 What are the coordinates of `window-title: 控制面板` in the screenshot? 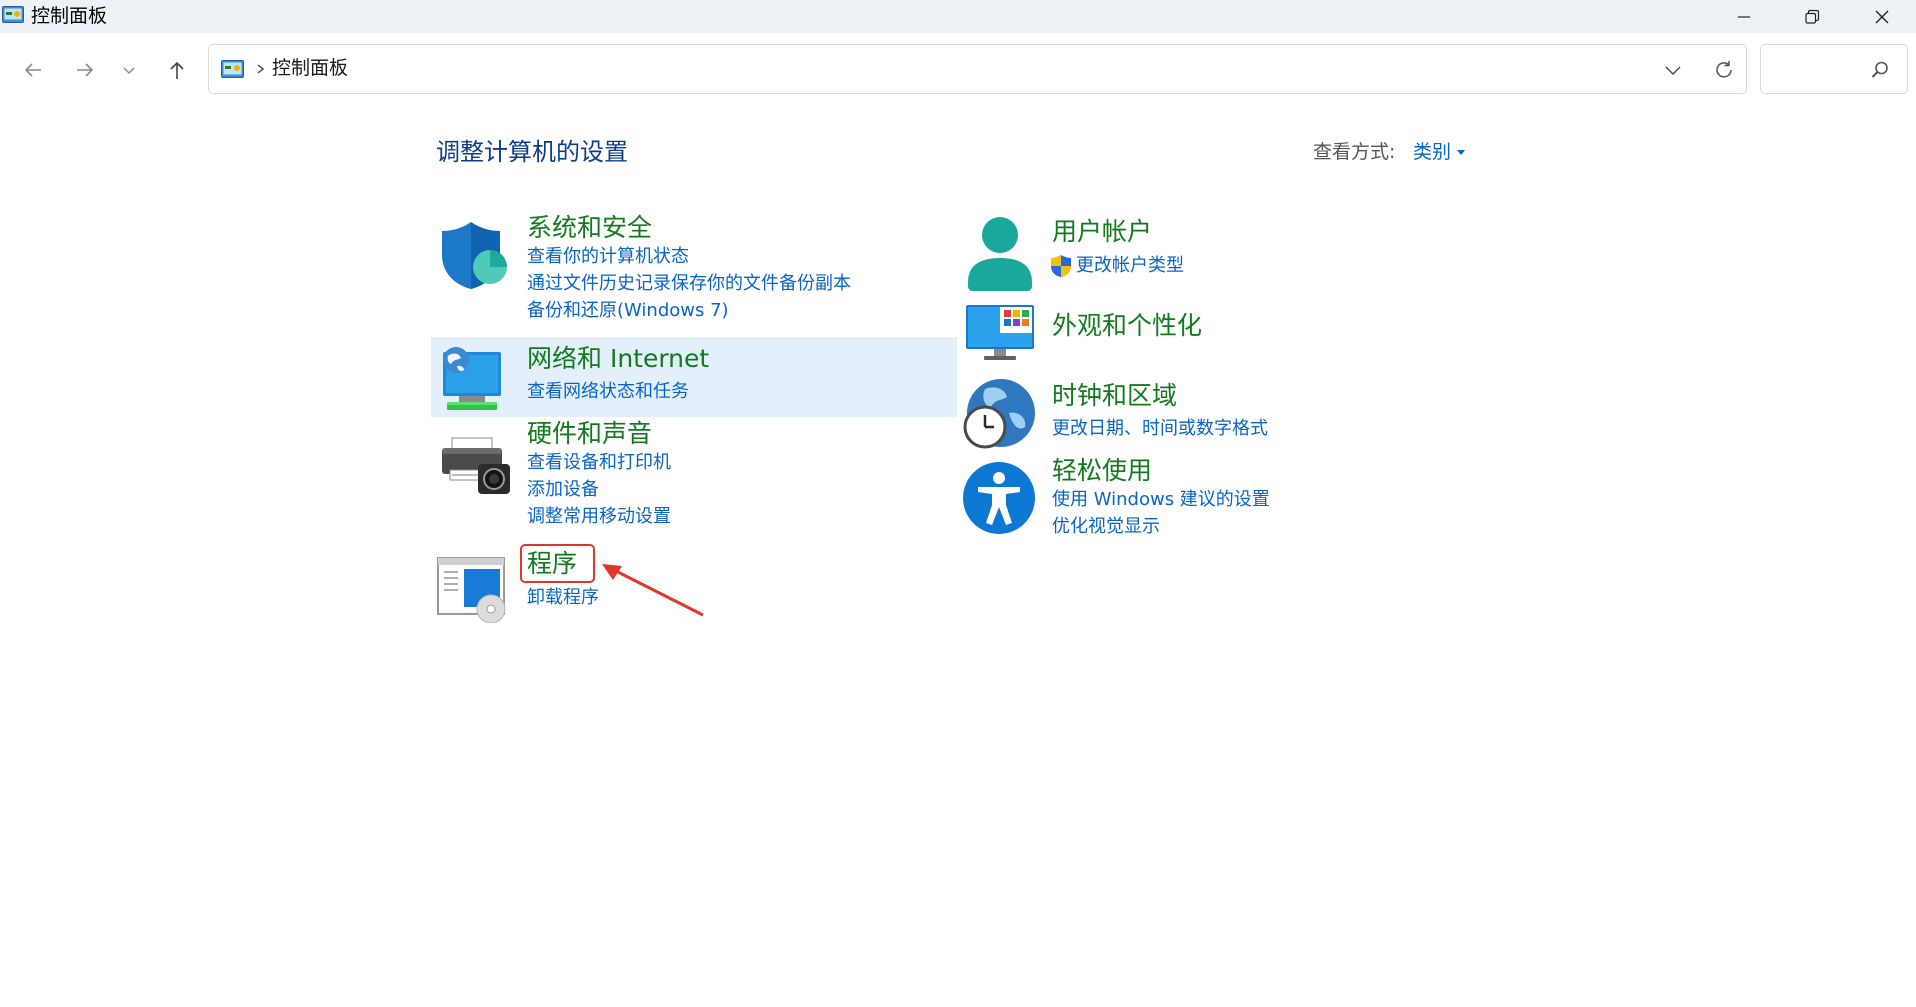 It's located at (69, 16).